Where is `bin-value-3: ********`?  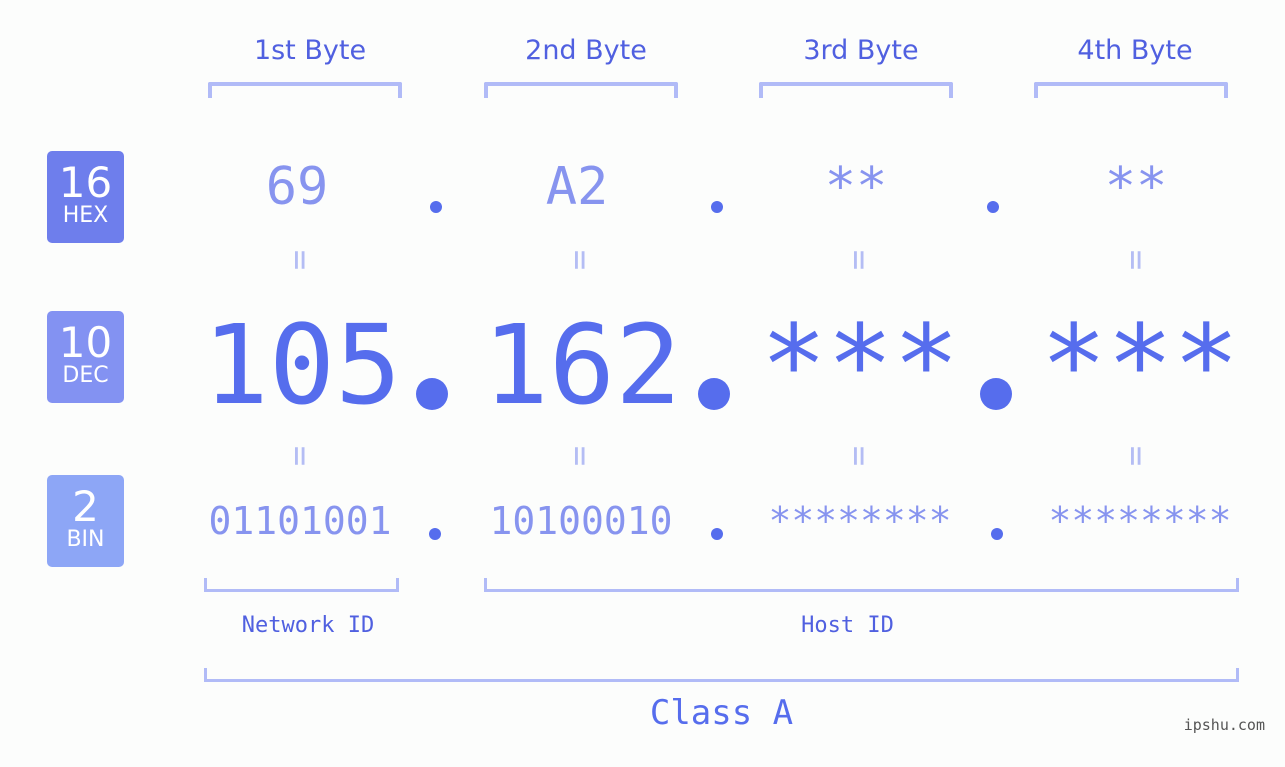
bin-value-3: ******** is located at coordinates (860, 521).